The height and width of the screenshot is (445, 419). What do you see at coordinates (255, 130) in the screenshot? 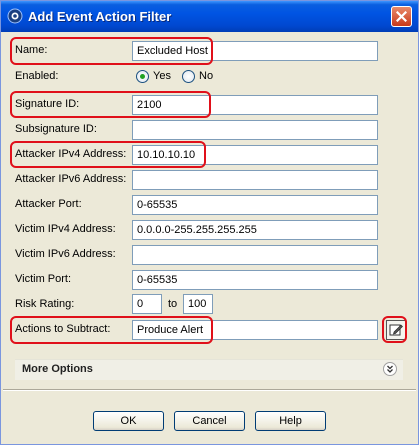
I see `subsignature-id-input` at bounding box center [255, 130].